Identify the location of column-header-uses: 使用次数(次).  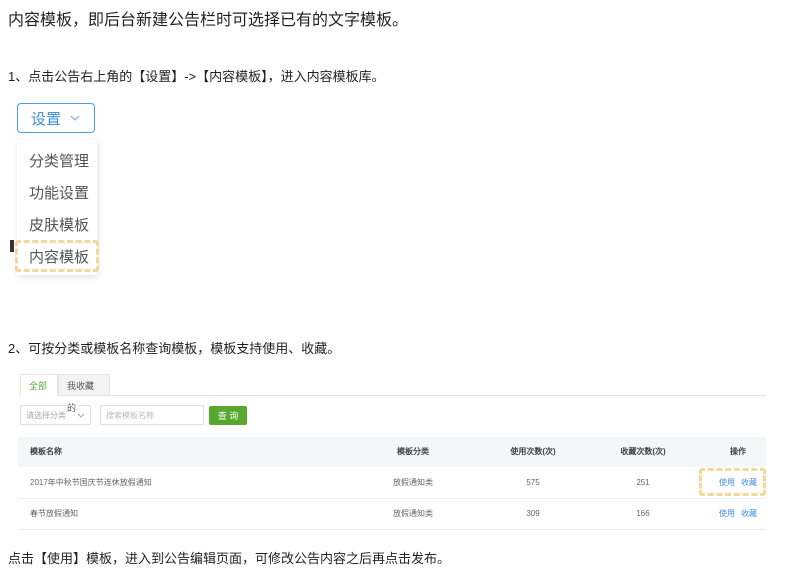
(533, 451).